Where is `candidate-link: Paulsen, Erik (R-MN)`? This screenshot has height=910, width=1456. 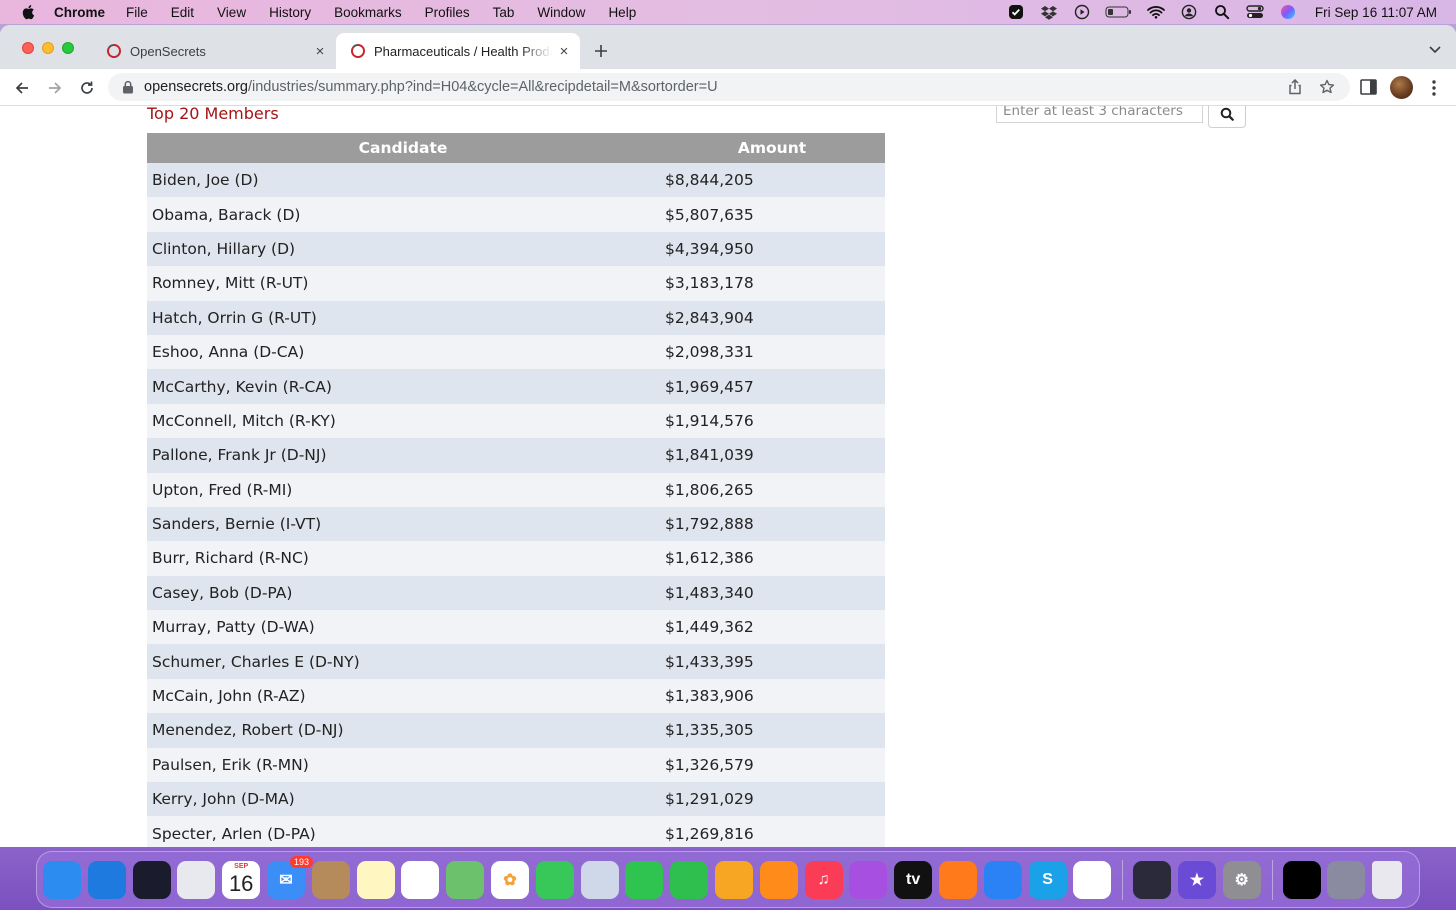
candidate-link: Paulsen, Erik (R-MN) is located at coordinates (403, 765).